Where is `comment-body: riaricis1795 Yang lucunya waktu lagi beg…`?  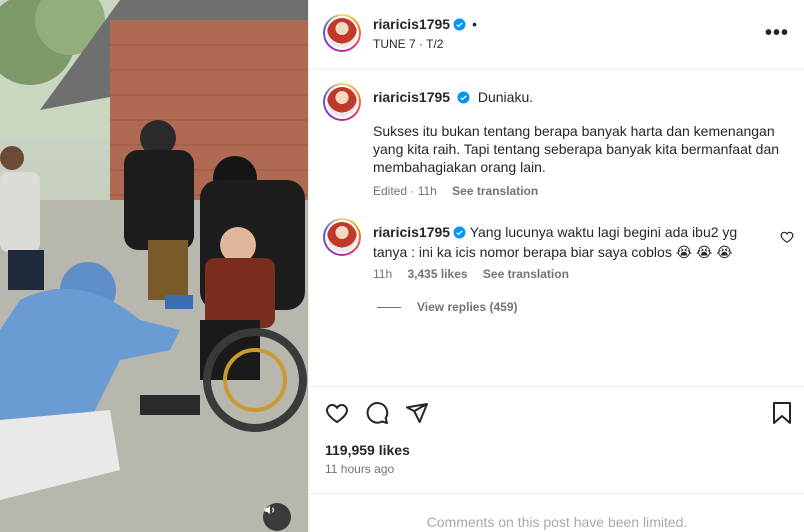
comment-body: riaricis1795 Yang lucunya waktu lagi beg… is located at coordinates (563, 242).